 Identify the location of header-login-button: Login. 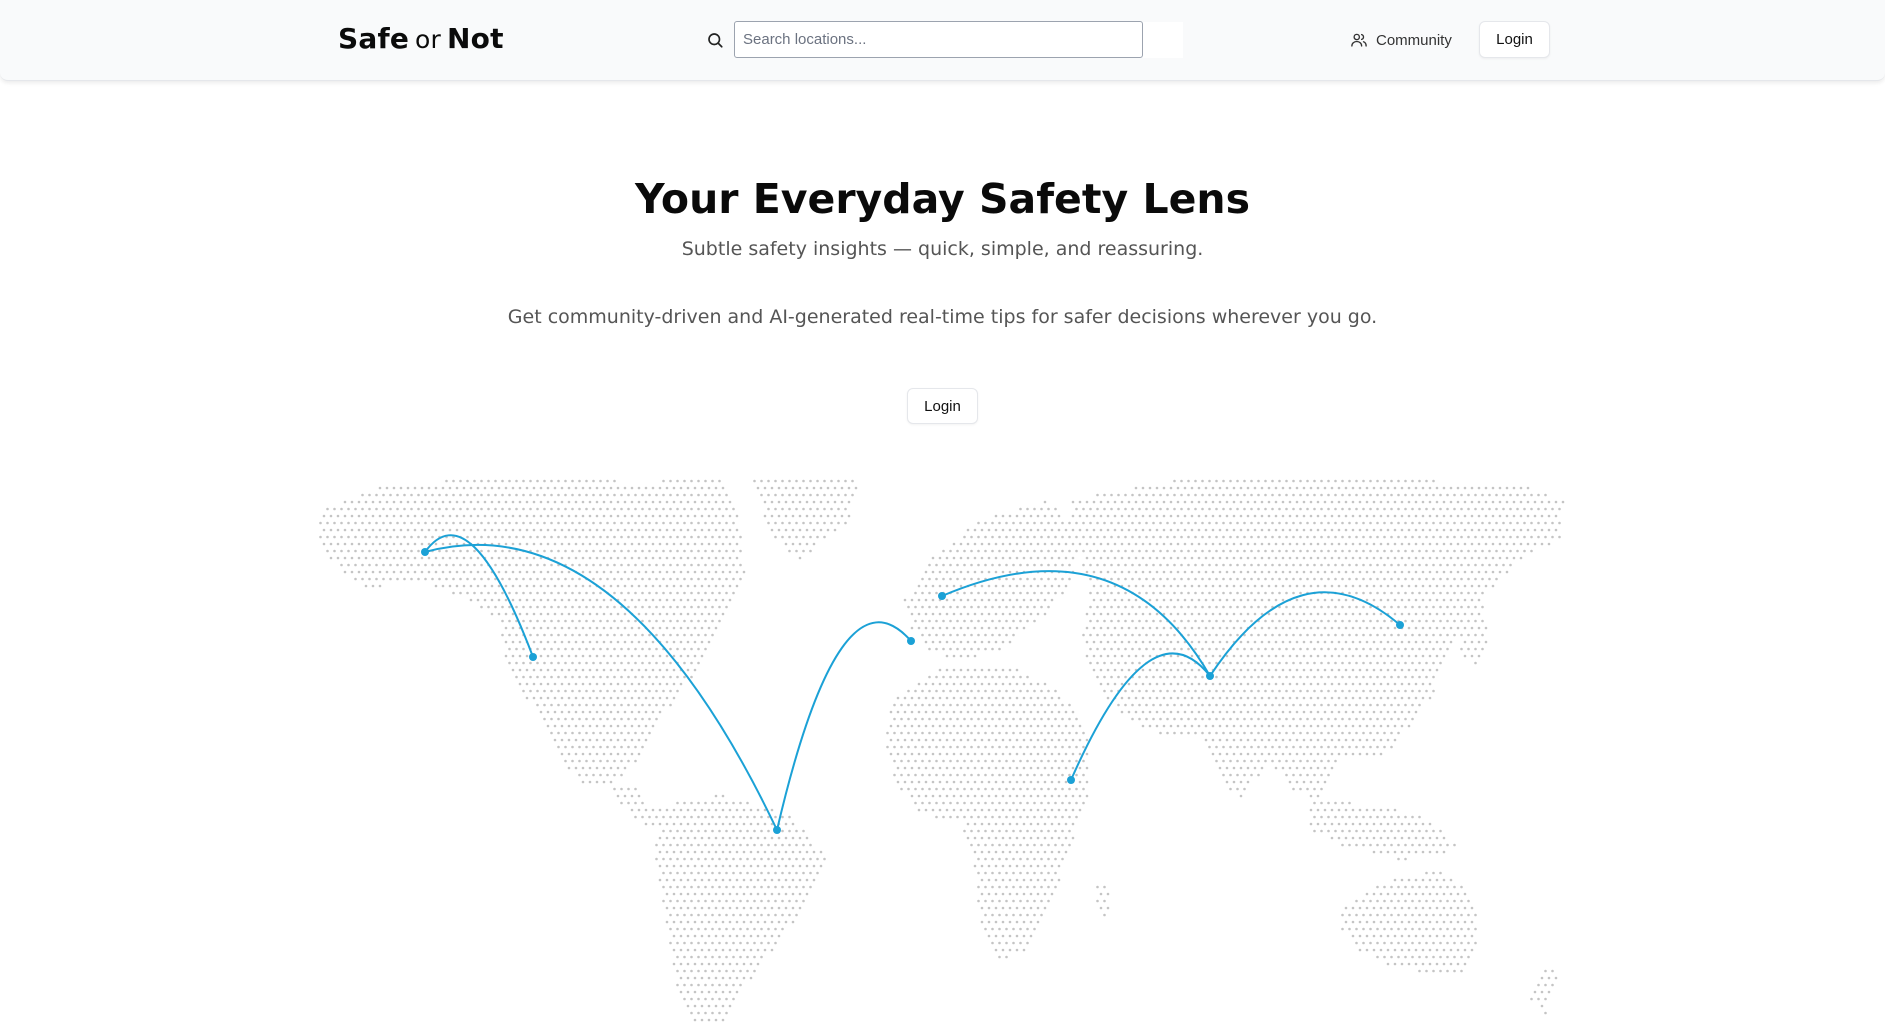
(1514, 39).